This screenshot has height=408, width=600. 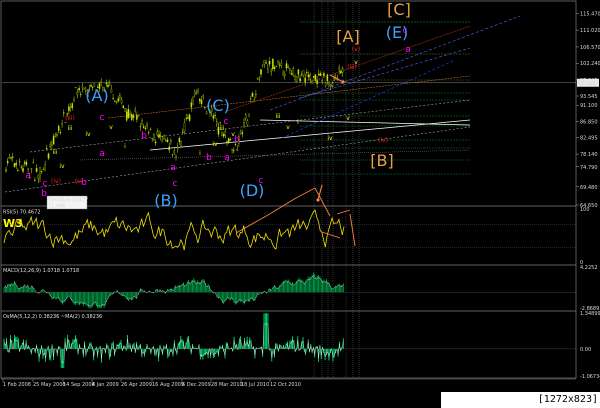 I want to click on wave-label-24: (iii), so click(x=70, y=118).